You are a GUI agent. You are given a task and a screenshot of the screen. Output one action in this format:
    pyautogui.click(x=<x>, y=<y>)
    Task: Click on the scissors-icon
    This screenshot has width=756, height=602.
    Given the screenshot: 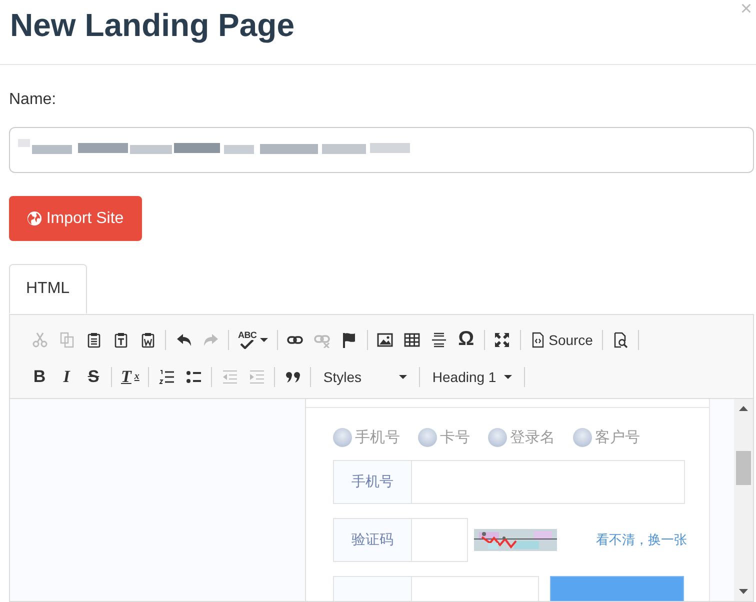 What is the action you would take?
    pyautogui.click(x=40, y=340)
    